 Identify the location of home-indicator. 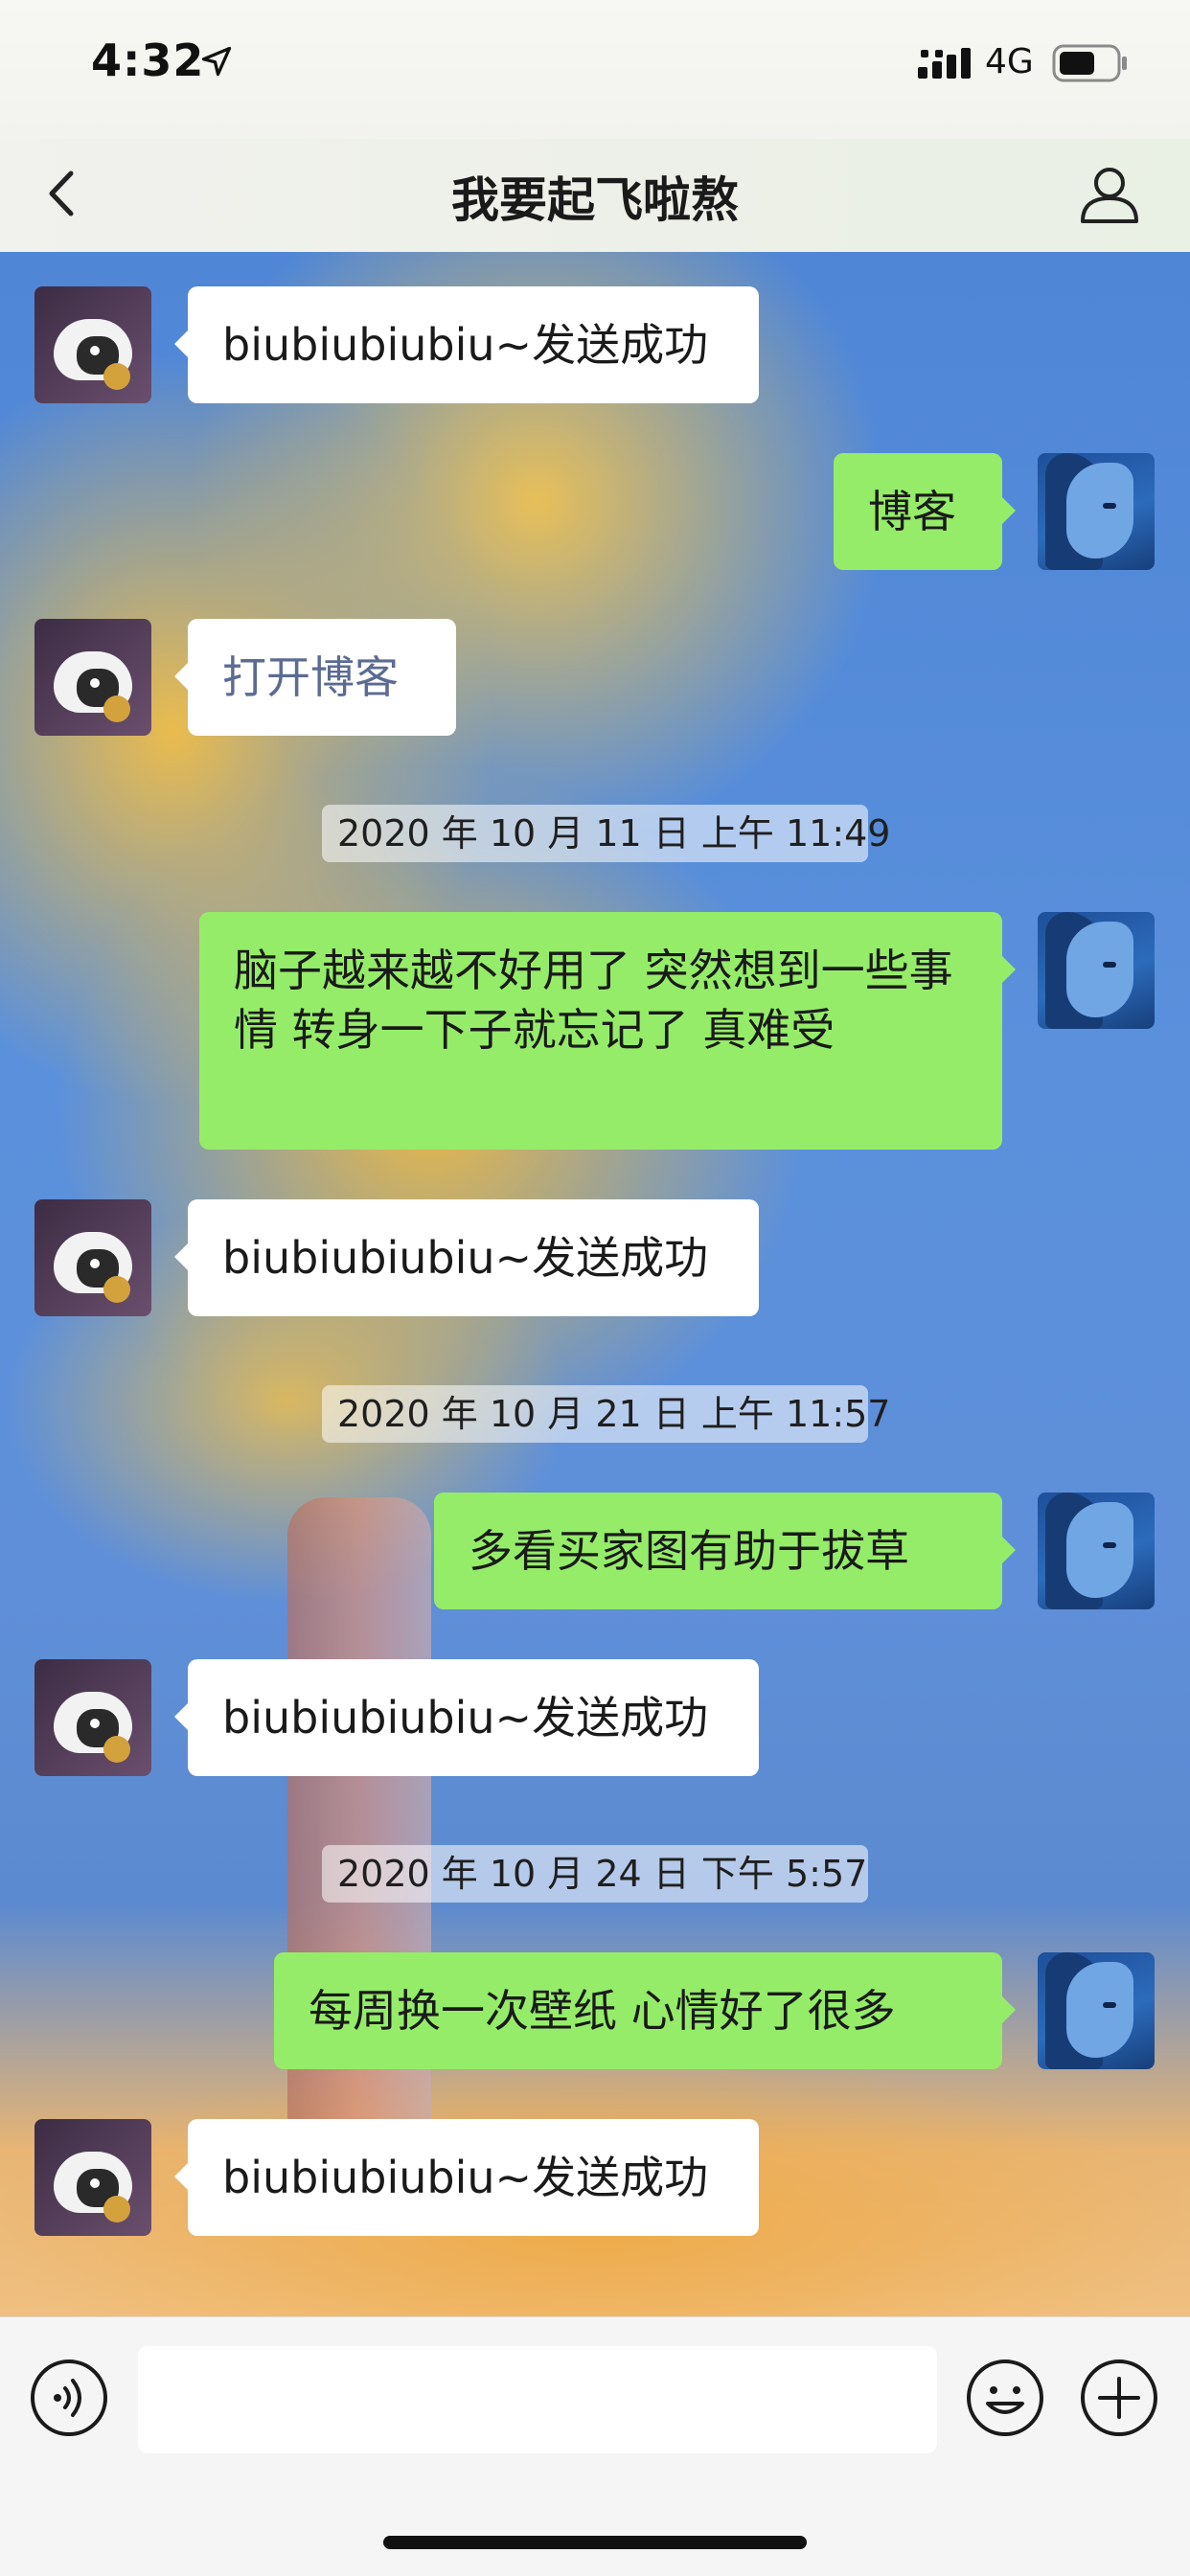
(595, 2542).